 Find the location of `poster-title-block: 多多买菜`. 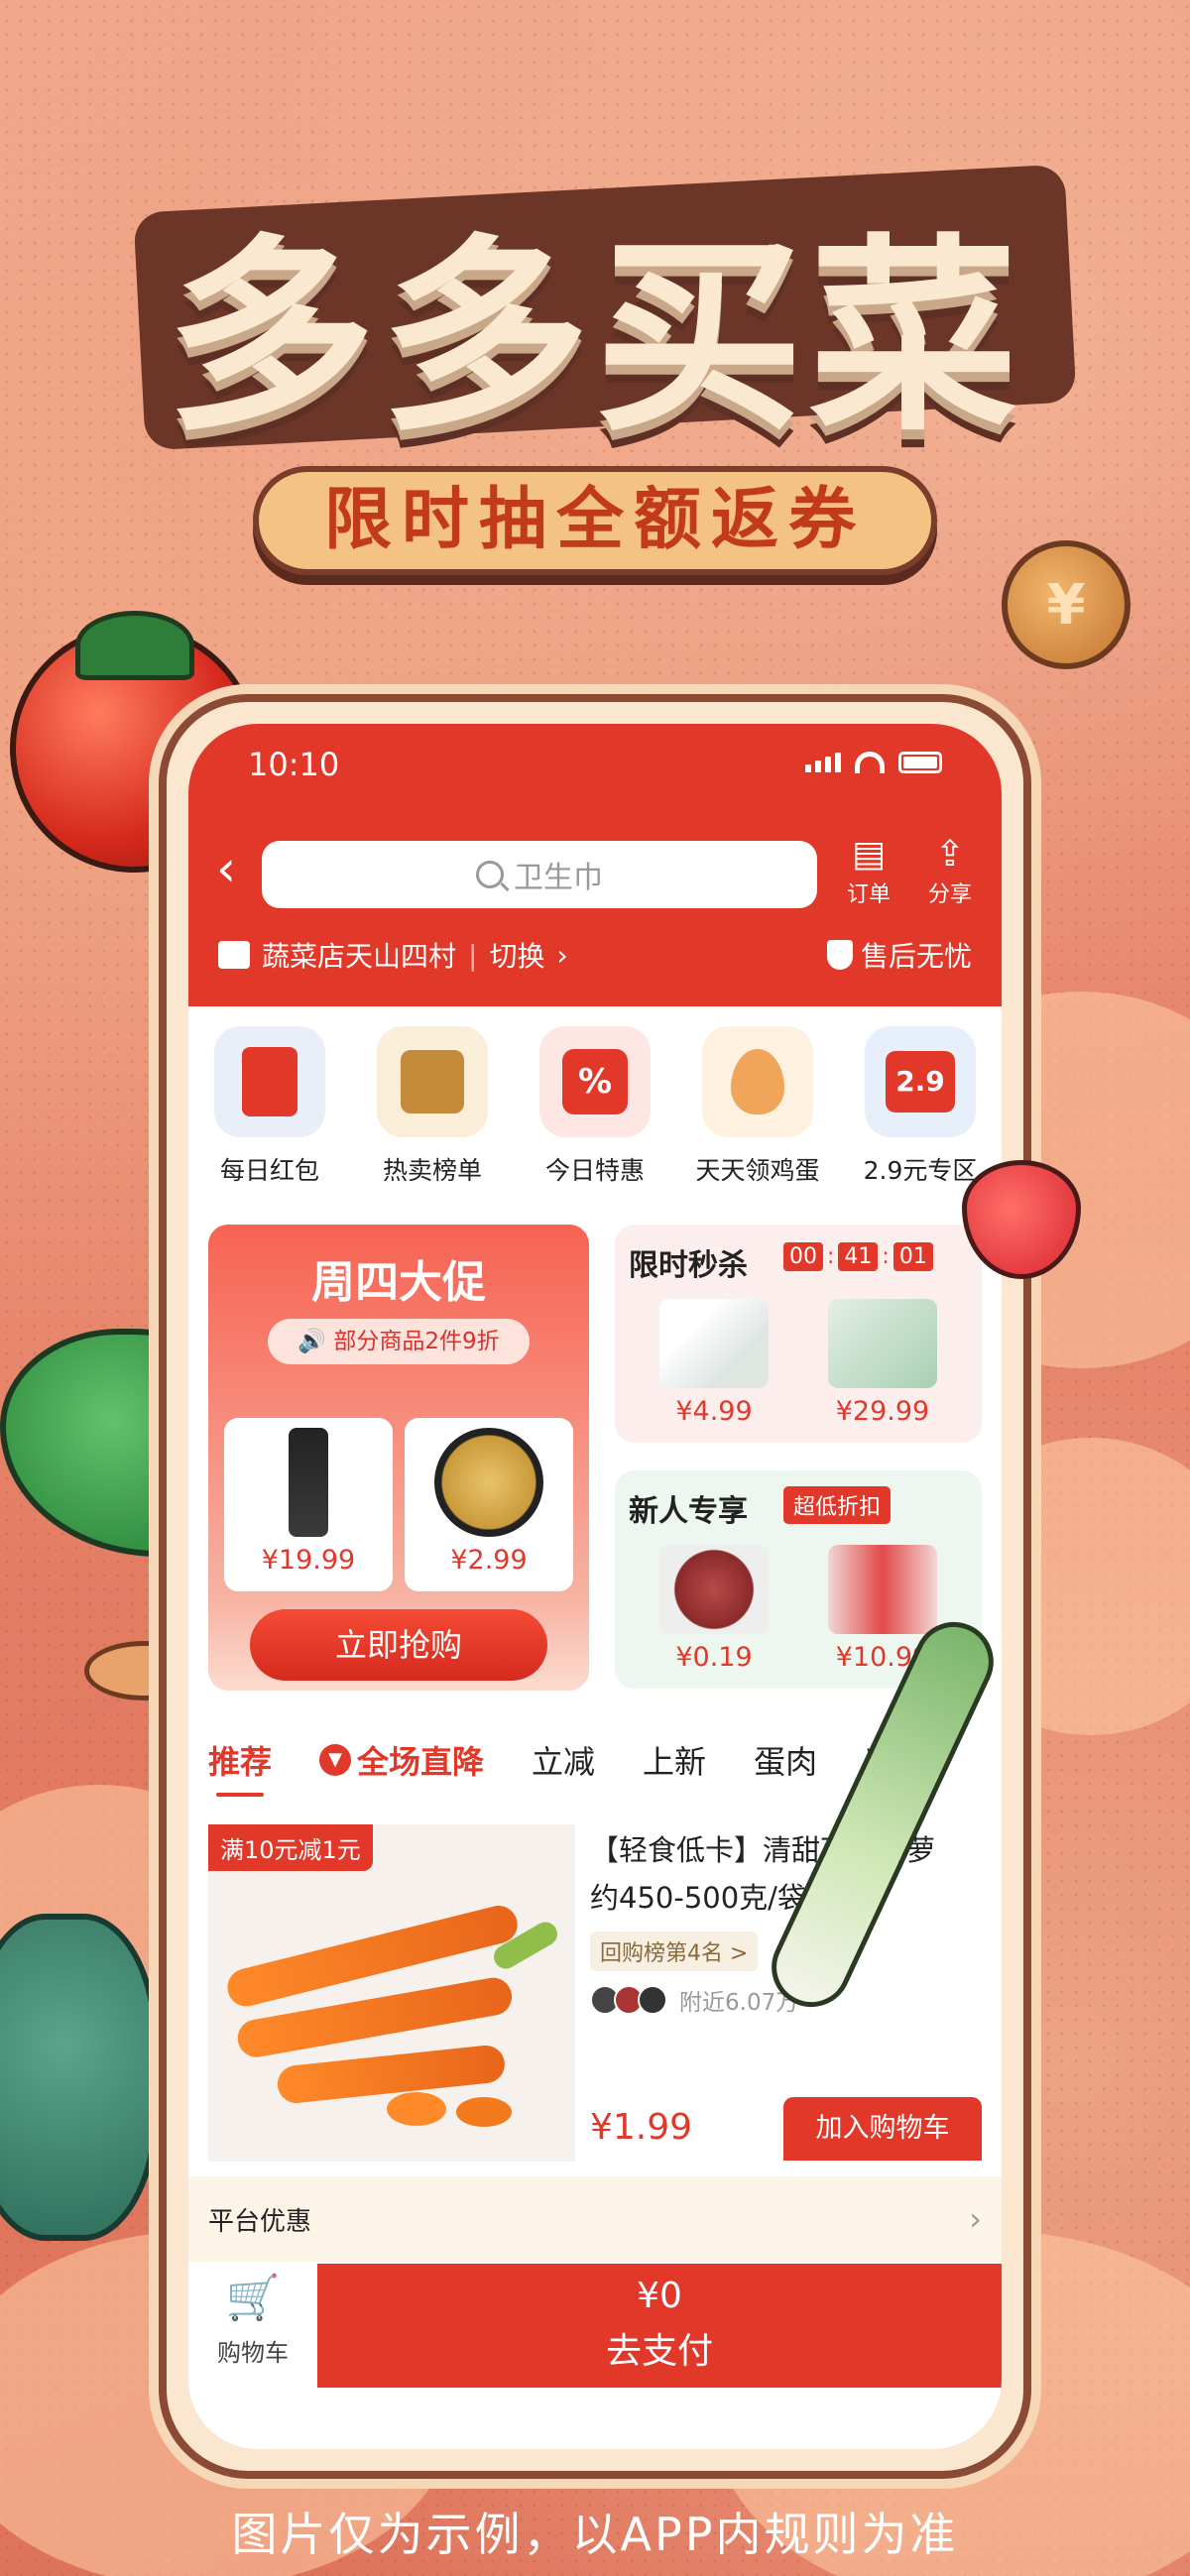

poster-title-block: 多多买菜 is located at coordinates (595, 307).